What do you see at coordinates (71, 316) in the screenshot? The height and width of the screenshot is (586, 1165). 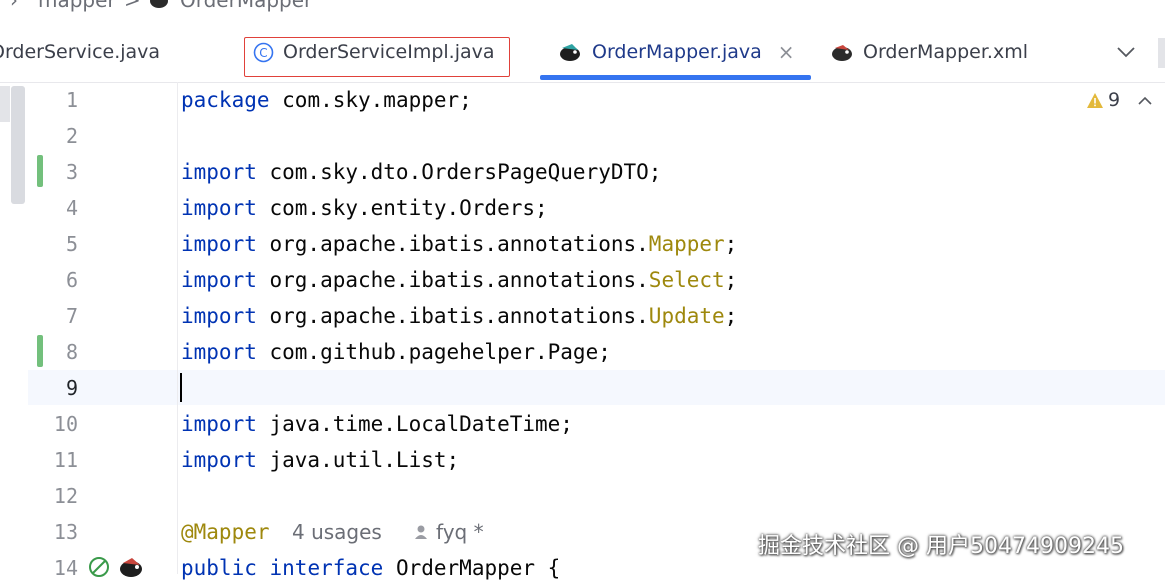 I see `line-number: 7` at bounding box center [71, 316].